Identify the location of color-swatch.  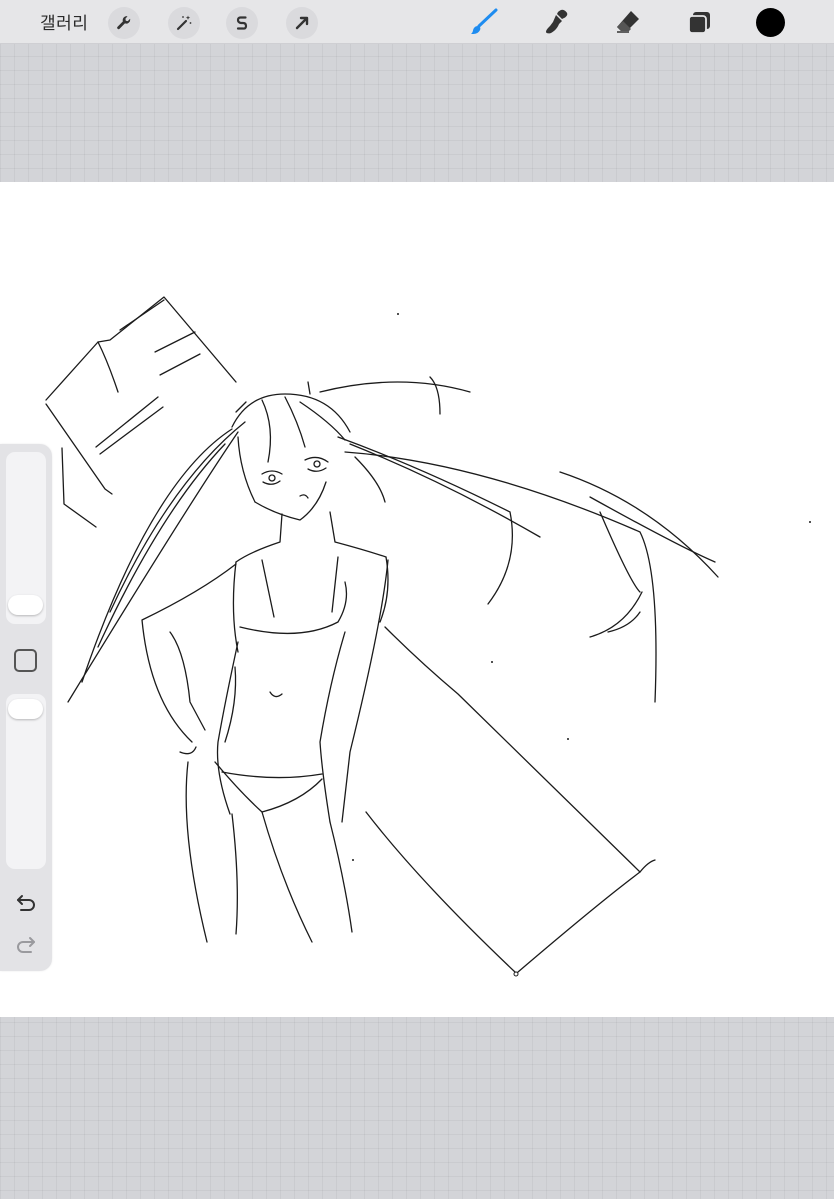
(770, 22).